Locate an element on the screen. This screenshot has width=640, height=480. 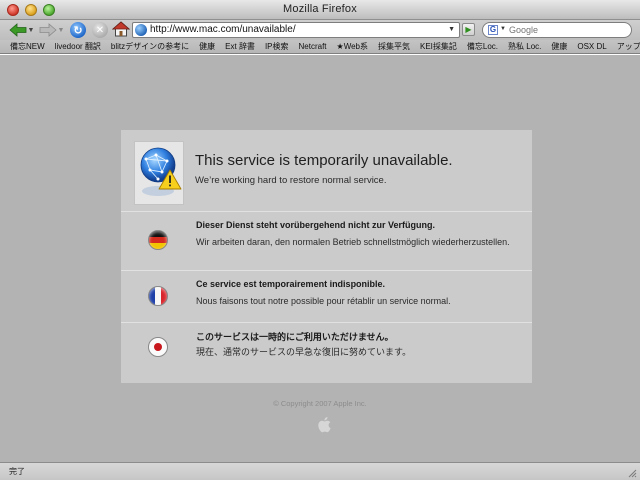
status-bar: 完了 is located at coordinates (320, 471).